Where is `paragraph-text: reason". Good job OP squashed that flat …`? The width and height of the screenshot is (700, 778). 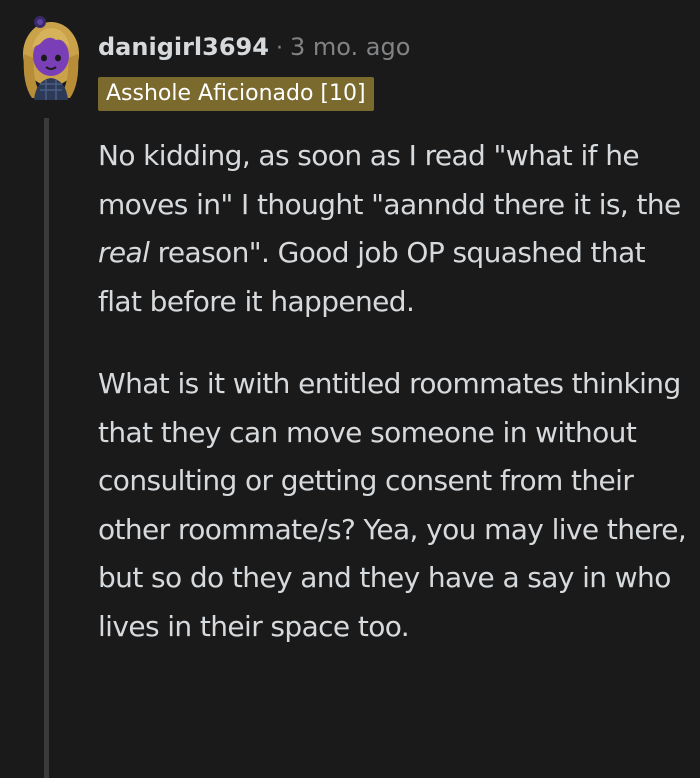 paragraph-text: reason". Good job OP squashed that flat … is located at coordinates (372, 277).